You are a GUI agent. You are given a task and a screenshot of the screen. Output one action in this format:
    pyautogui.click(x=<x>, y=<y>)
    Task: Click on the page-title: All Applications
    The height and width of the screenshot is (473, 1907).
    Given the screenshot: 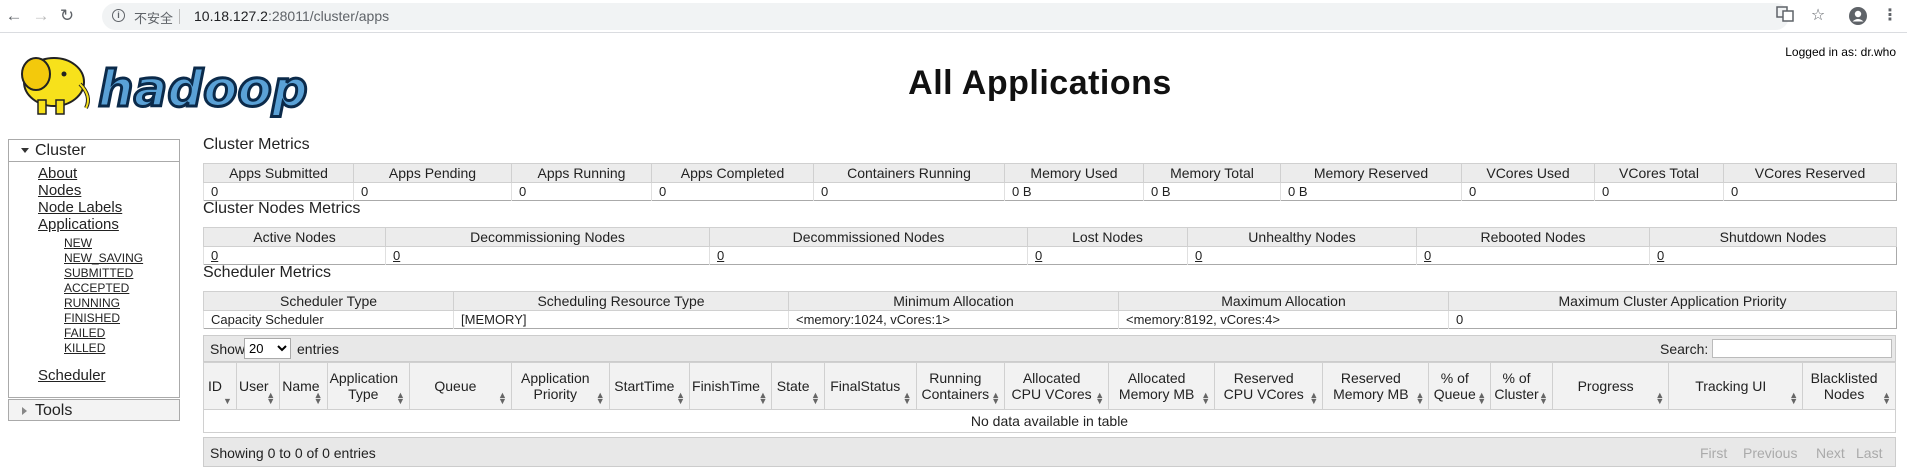 What is the action you would take?
    pyautogui.click(x=1040, y=83)
    